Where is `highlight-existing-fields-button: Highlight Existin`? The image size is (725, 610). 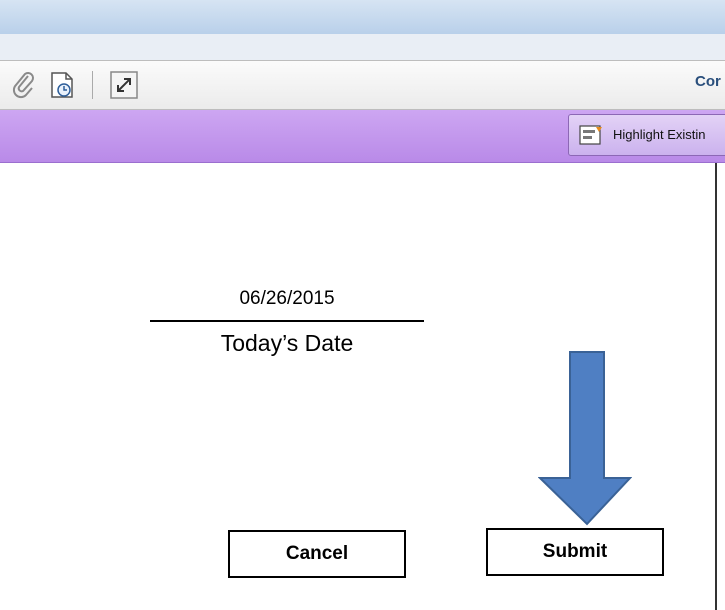
highlight-existing-fields-button: Highlight Existin is located at coordinates (646, 135).